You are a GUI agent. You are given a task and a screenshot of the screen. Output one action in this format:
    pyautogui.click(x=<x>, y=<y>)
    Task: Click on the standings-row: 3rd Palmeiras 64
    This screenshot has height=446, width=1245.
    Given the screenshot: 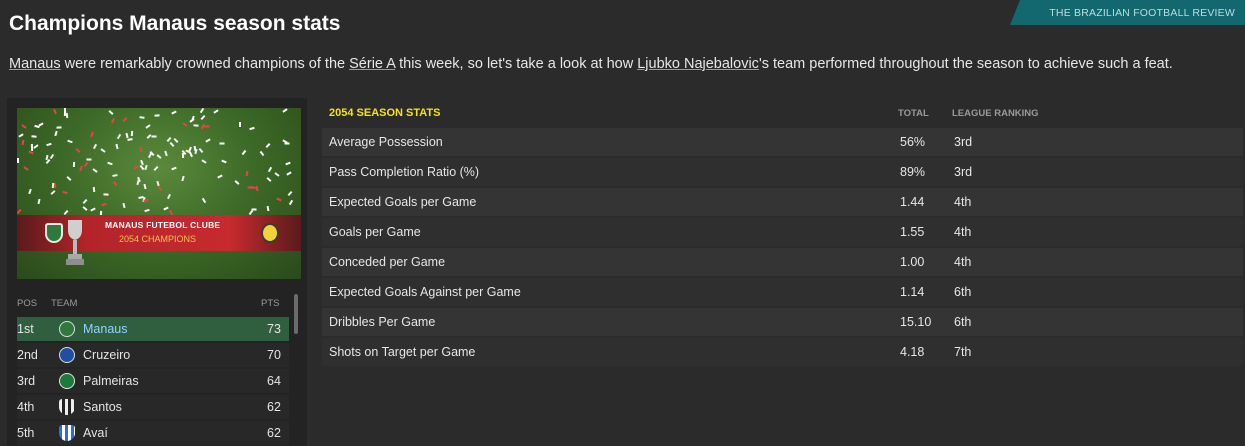 What is the action you would take?
    pyautogui.click(x=153, y=381)
    